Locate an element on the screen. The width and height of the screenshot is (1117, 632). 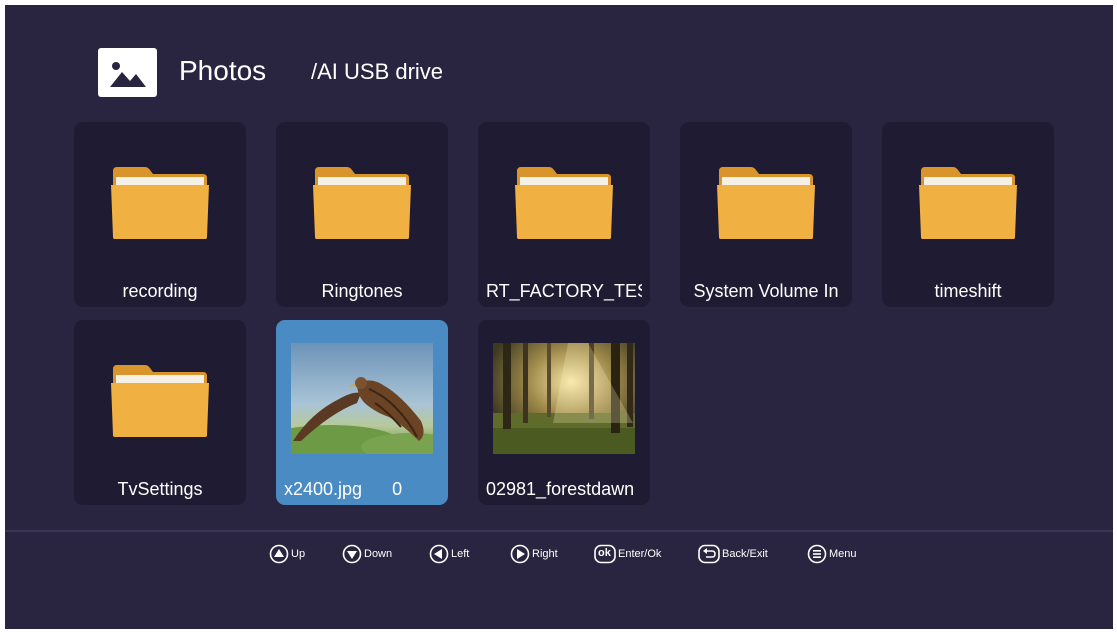
ok-icon-label: ok is located at coordinates (604, 553).